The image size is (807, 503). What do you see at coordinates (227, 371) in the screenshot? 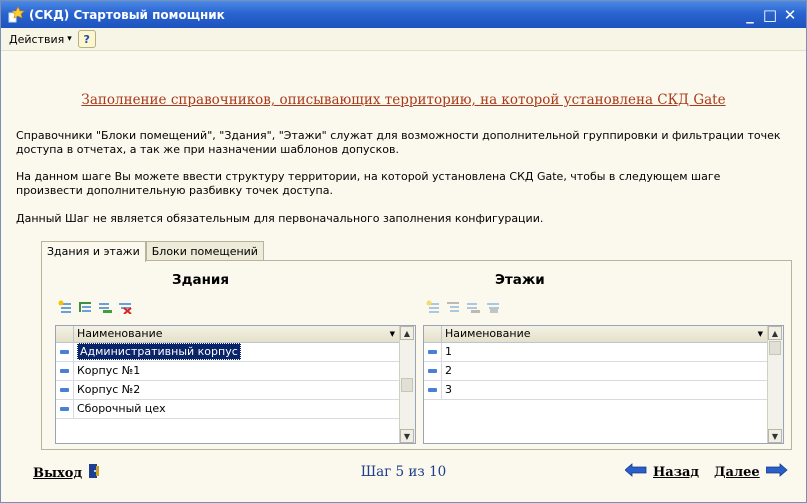
I see `table-row: Корпус №1` at bounding box center [227, 371].